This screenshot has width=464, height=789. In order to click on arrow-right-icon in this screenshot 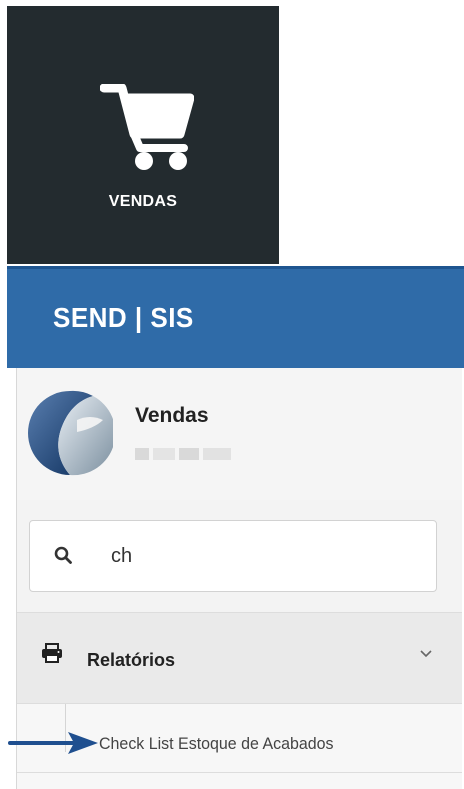, I will do `click(53, 743)`.